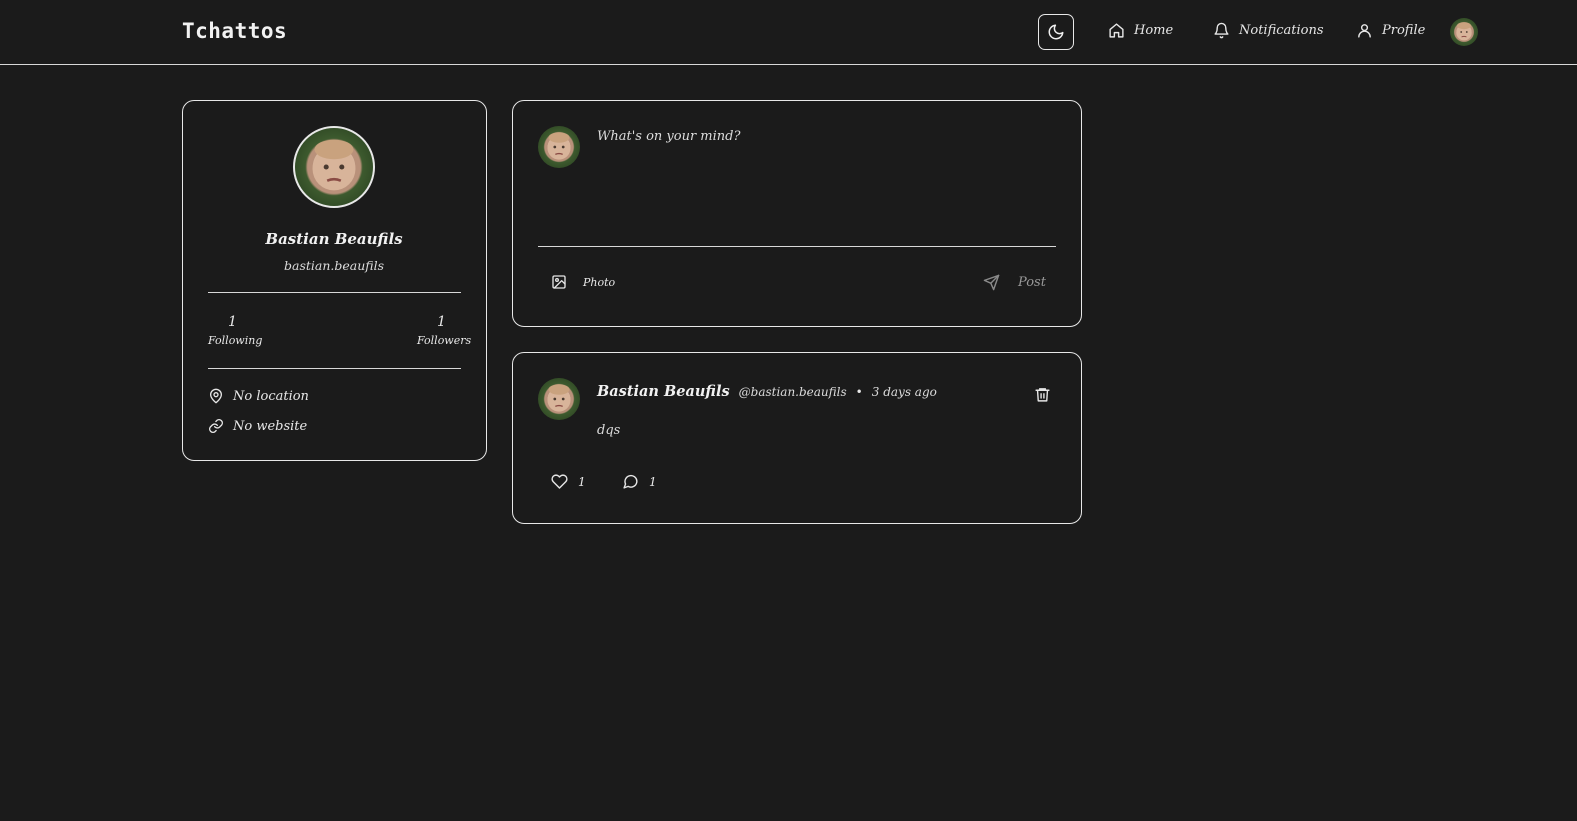 The image size is (1577, 821). Describe the element at coordinates (1042, 394) in the screenshot. I see `trash-icon` at that location.